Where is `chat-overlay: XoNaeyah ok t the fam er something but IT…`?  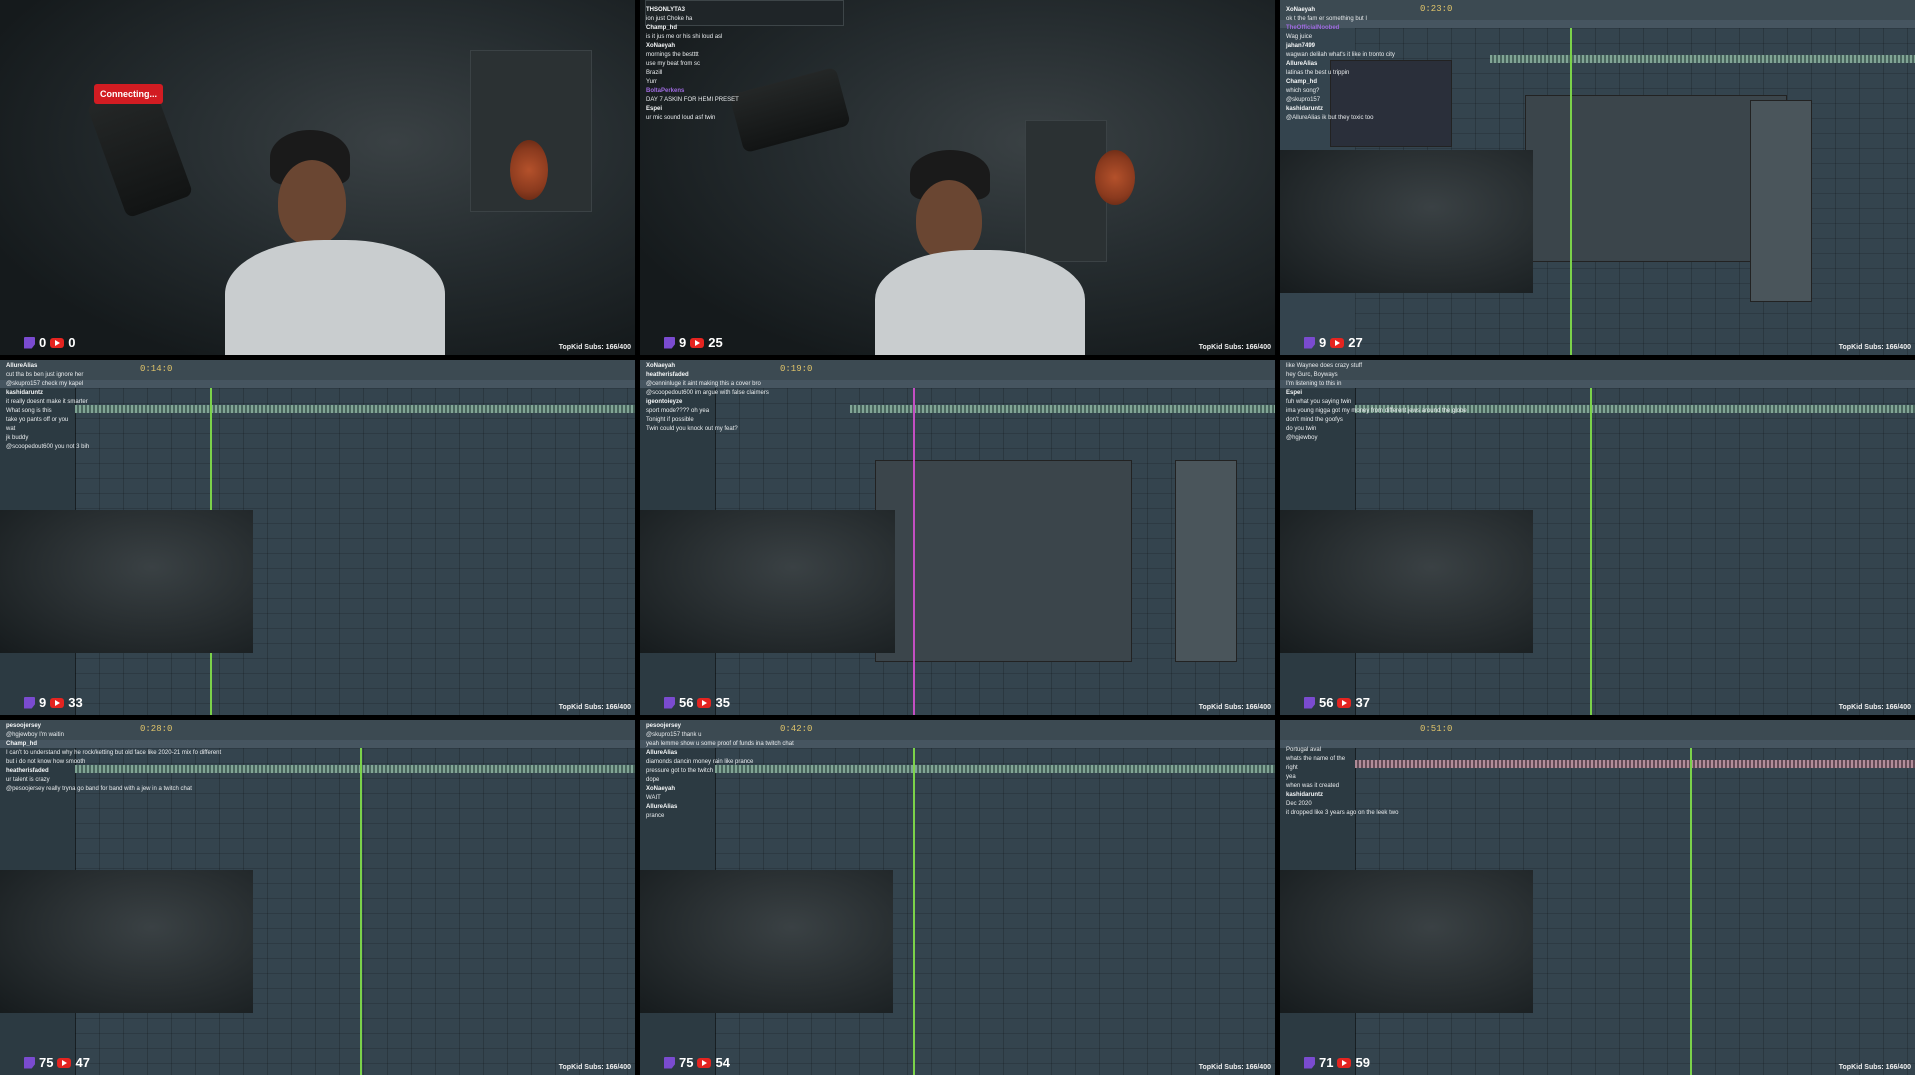
chat-overlay: XoNaeyah ok t the fam er something but IT… is located at coordinates (1340, 64).